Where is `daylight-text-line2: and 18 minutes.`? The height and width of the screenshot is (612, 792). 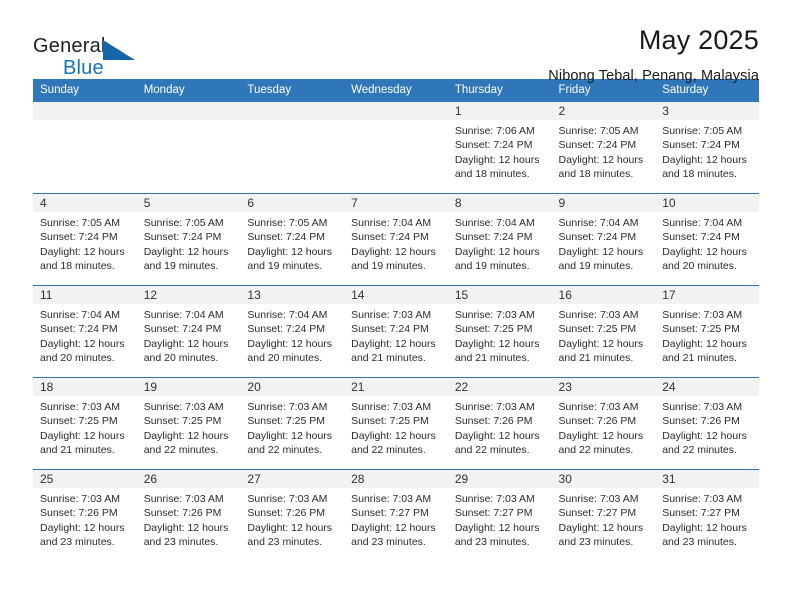
daylight-text-line2: and 18 minutes. is located at coordinates (492, 174).